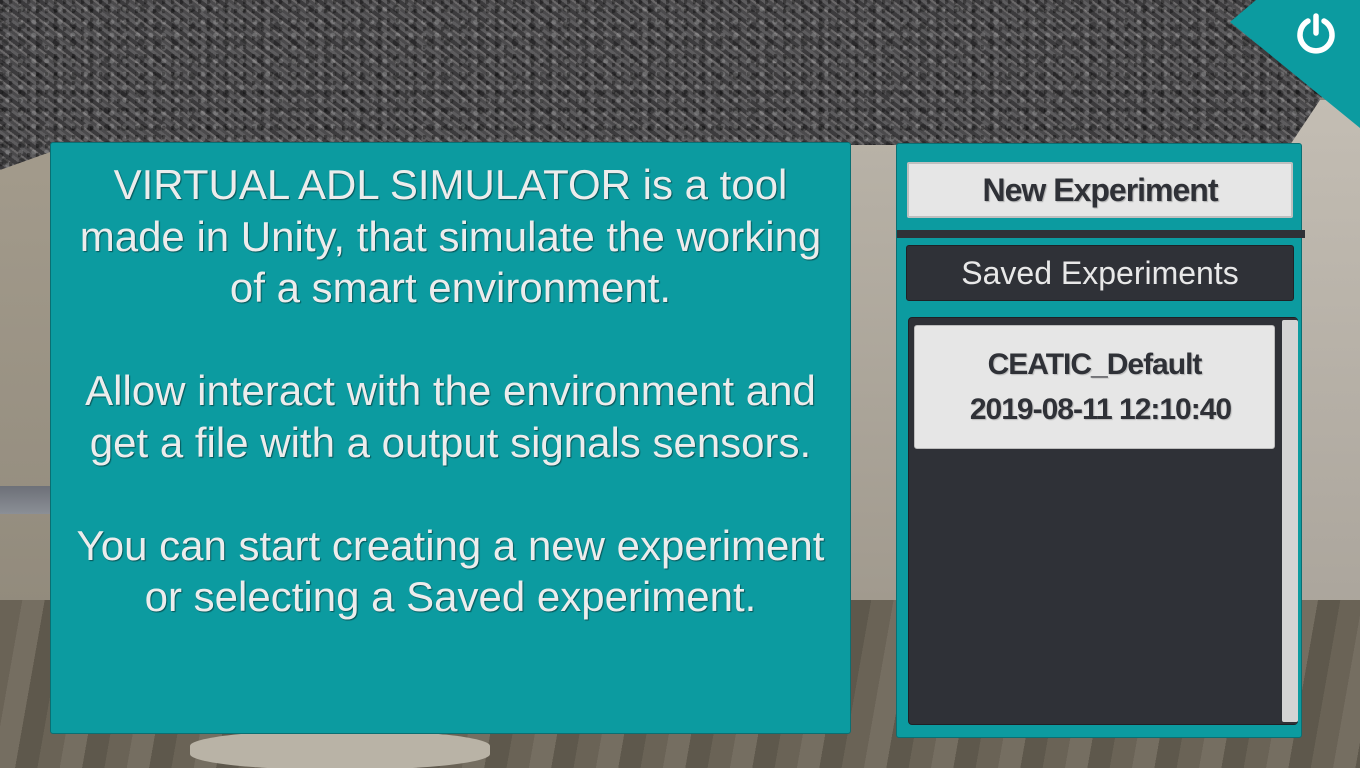  What do you see at coordinates (340, 749) in the screenshot?
I see `table` at bounding box center [340, 749].